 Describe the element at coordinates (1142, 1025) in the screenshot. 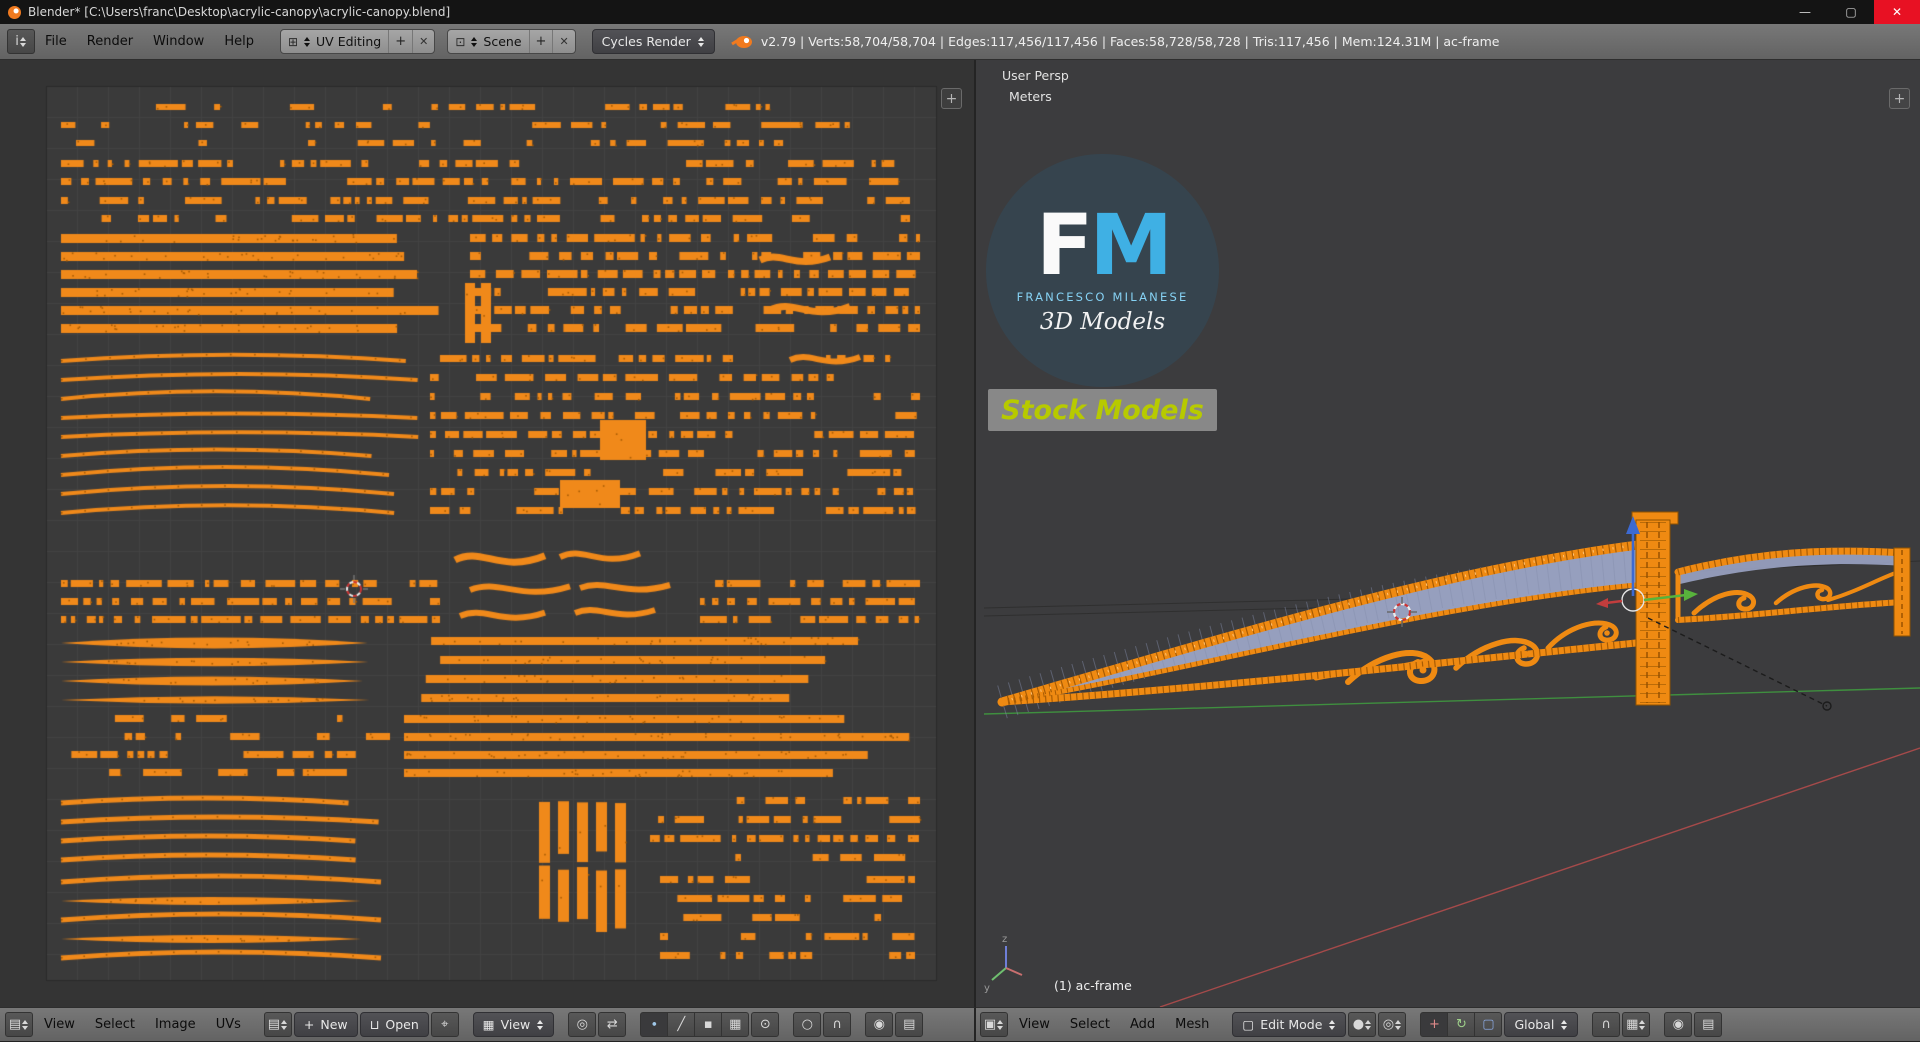

I see `v3d-menu-add: Add` at that location.